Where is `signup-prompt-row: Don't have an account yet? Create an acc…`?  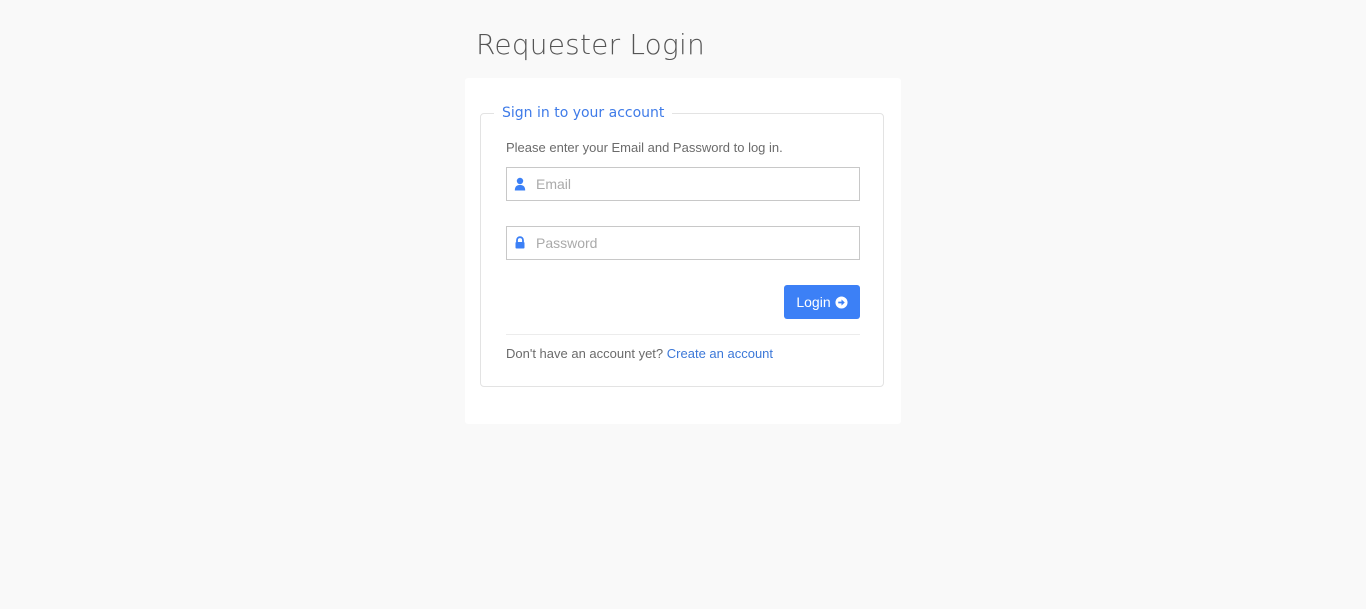
signup-prompt-row: Don't have an account yet? Create an acc… is located at coordinates (639, 353).